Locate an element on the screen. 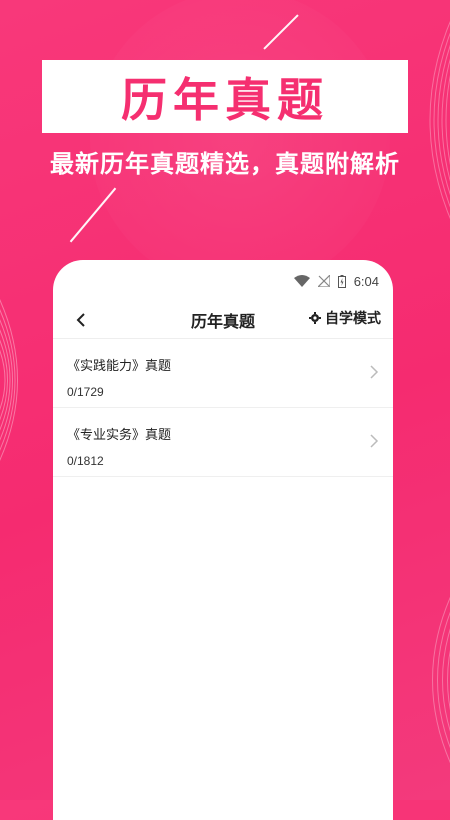  promo-subtitle: 最新历年真题精选，真题附解析 is located at coordinates (225, 164).